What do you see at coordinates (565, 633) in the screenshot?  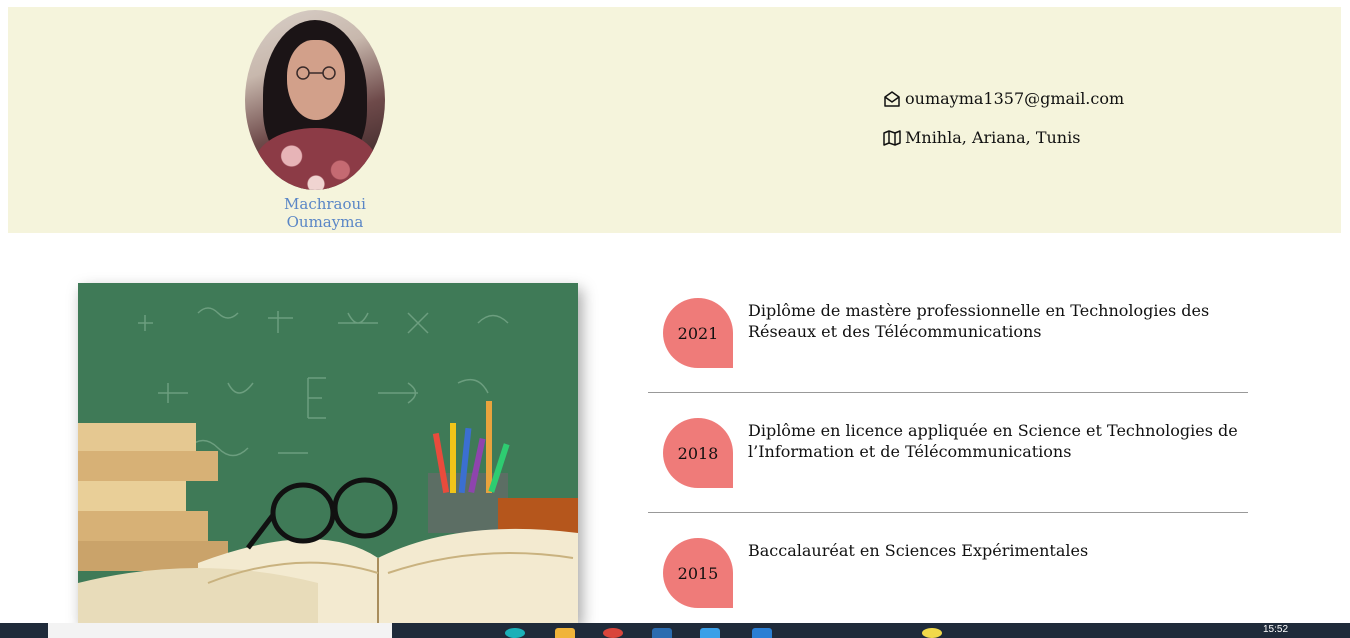 I see `taskbar-folder-icon` at bounding box center [565, 633].